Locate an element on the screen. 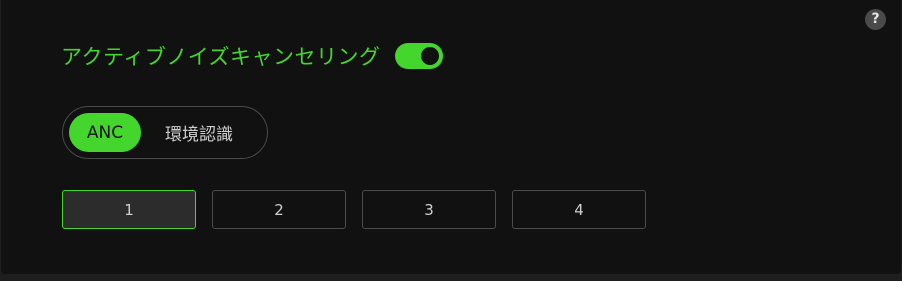 Image resolution: width=902 pixels, height=281 pixels. level-1-button: 1 is located at coordinates (129, 209).